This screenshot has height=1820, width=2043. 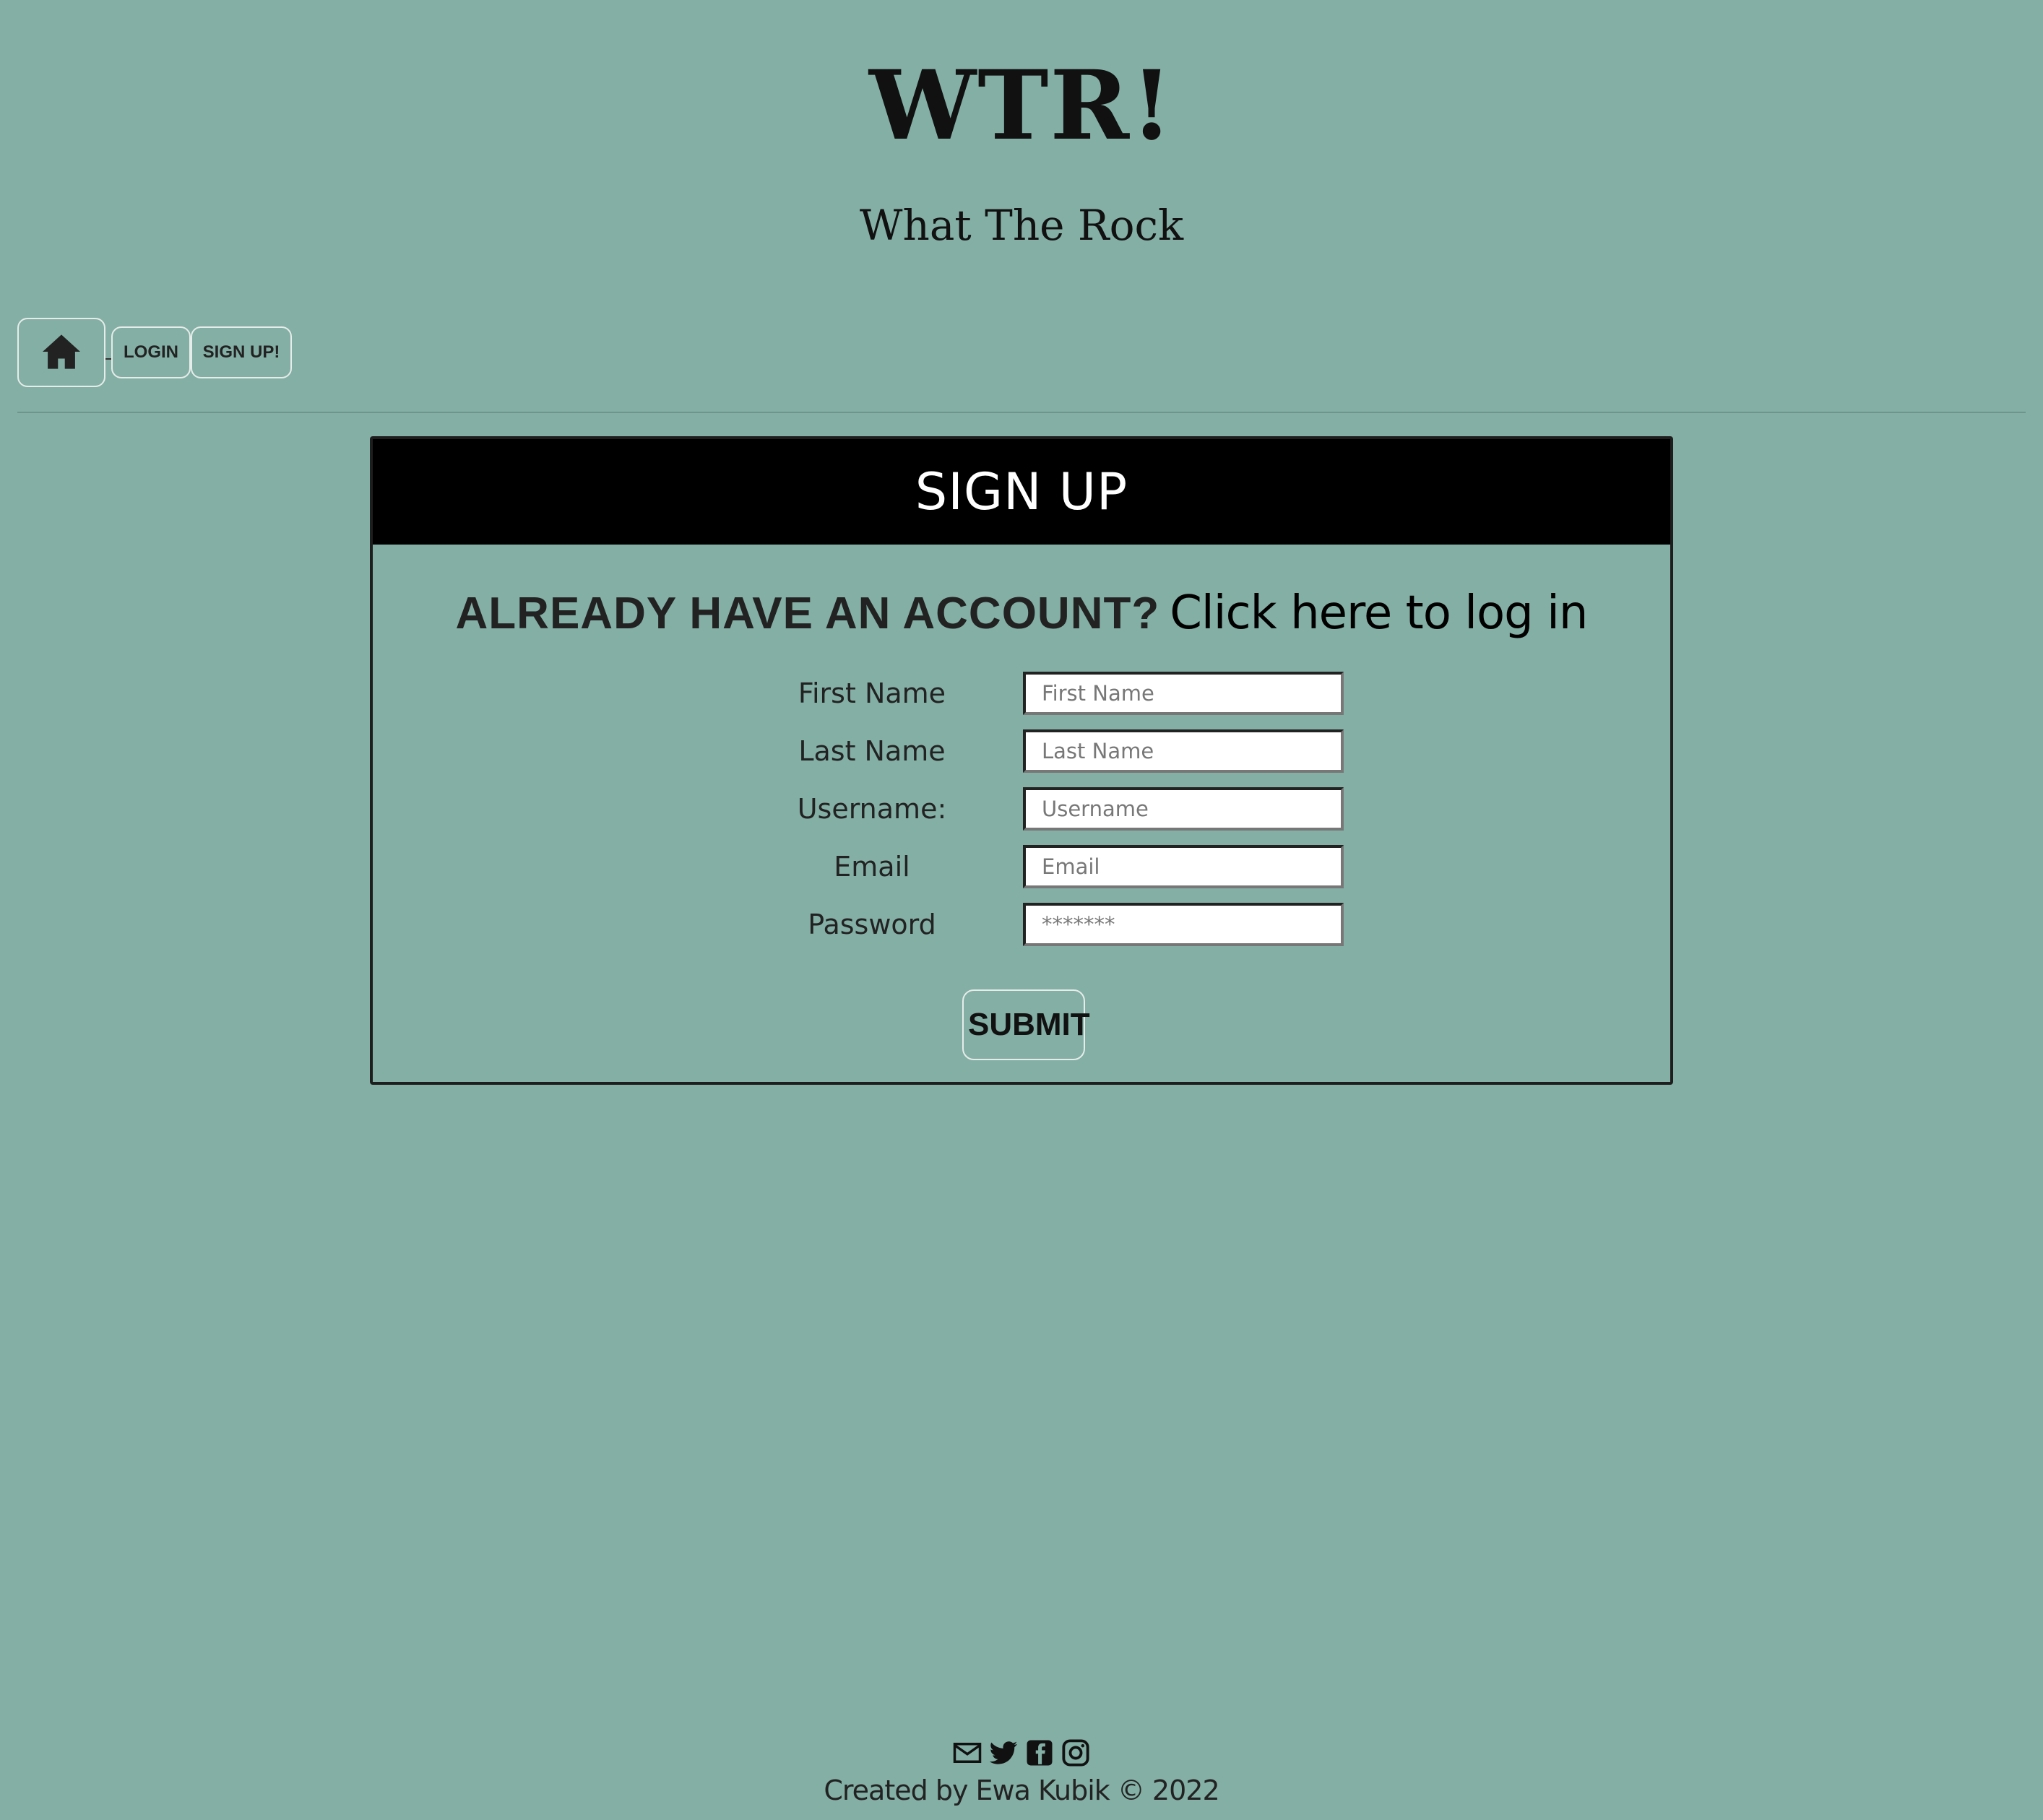 I want to click on email-label: Email, so click(x=872, y=867).